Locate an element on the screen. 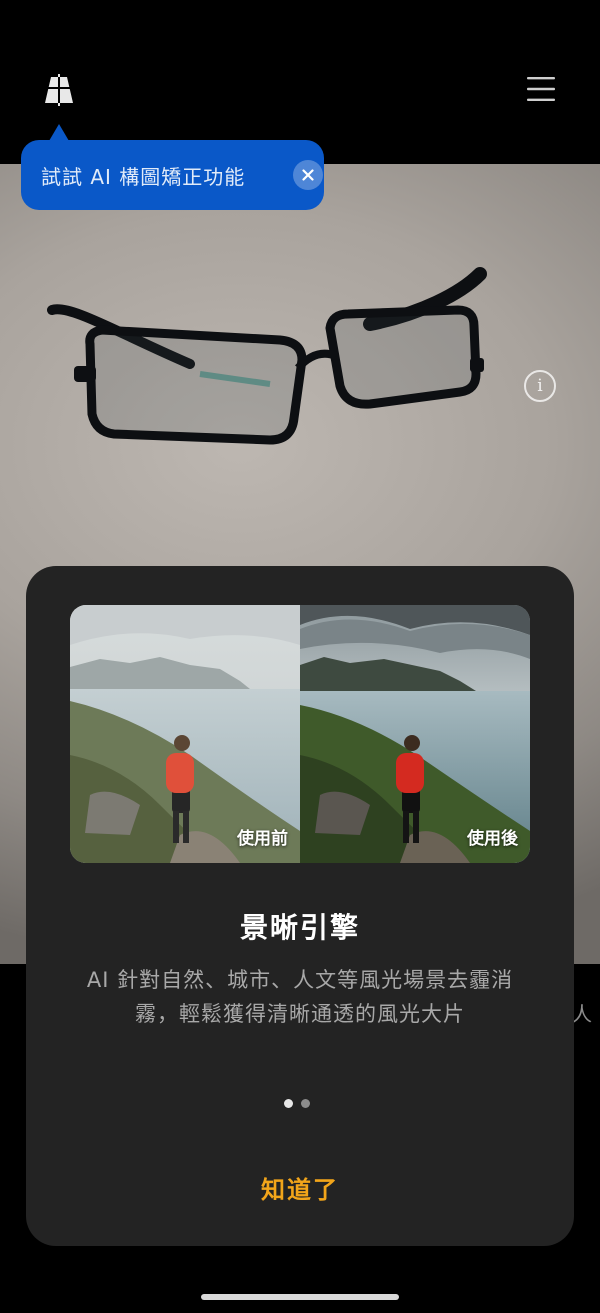 The height and width of the screenshot is (1313, 600). feature-title: 景晰引擎 is located at coordinates (299, 927).